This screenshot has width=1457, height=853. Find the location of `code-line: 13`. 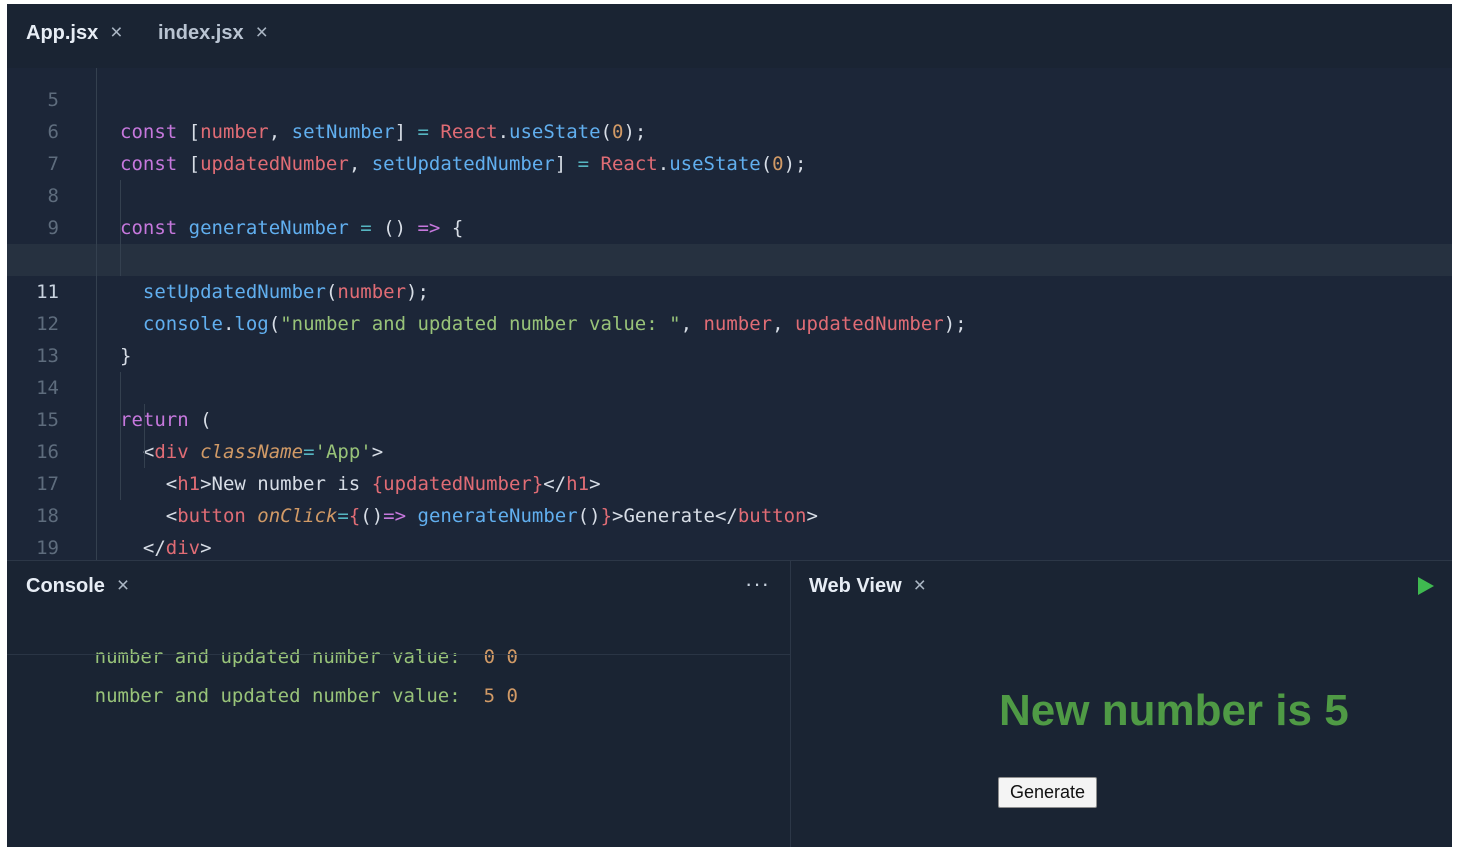

code-line: 13 is located at coordinates (729, 337).